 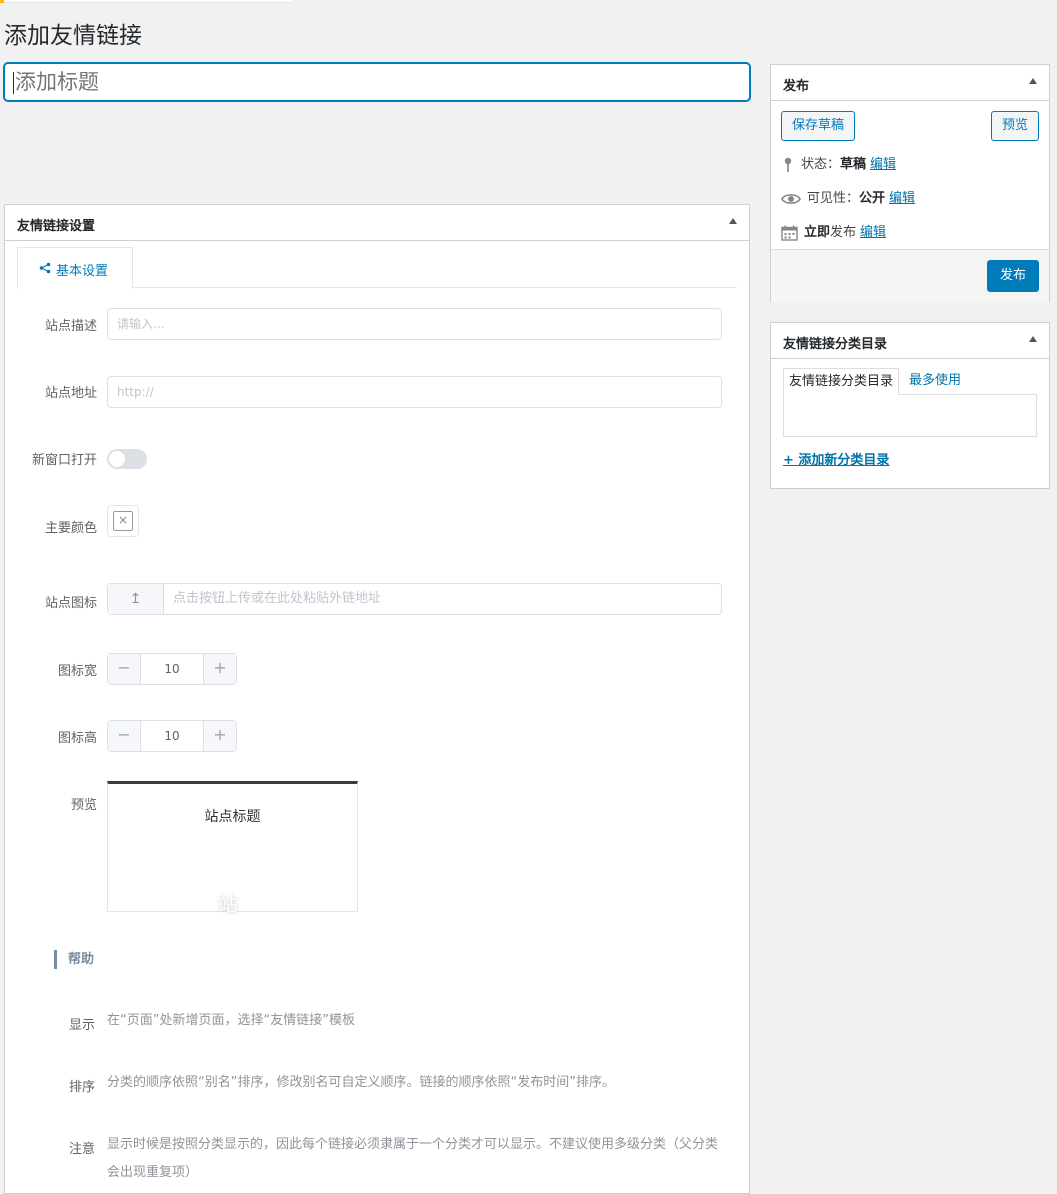 What do you see at coordinates (414, 392) in the screenshot?
I see `url-input: http://` at bounding box center [414, 392].